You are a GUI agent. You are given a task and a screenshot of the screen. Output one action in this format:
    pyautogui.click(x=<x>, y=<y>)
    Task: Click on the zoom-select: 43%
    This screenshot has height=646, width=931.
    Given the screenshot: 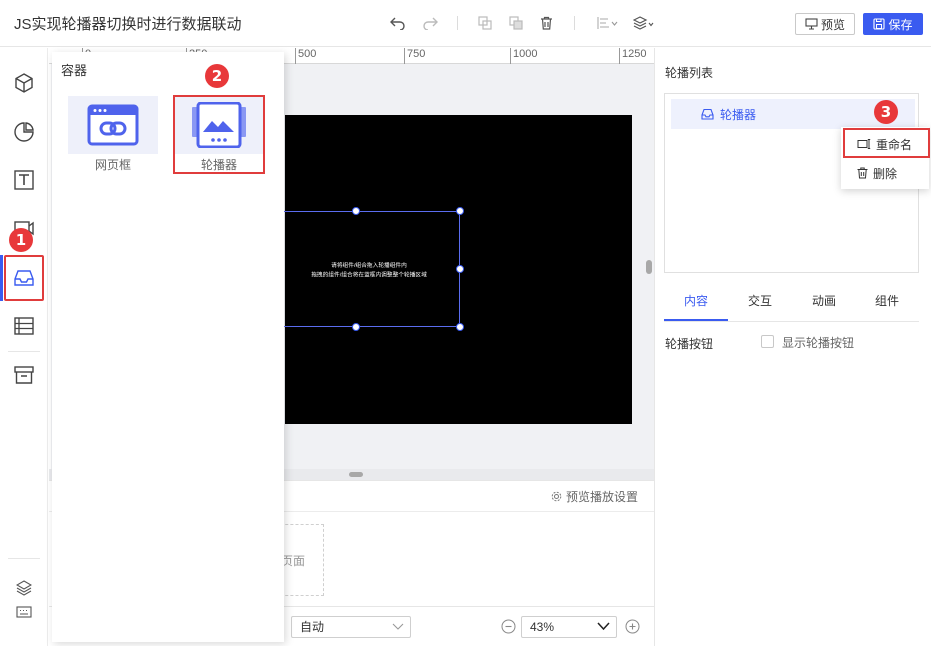 What is the action you would take?
    pyautogui.click(x=569, y=627)
    